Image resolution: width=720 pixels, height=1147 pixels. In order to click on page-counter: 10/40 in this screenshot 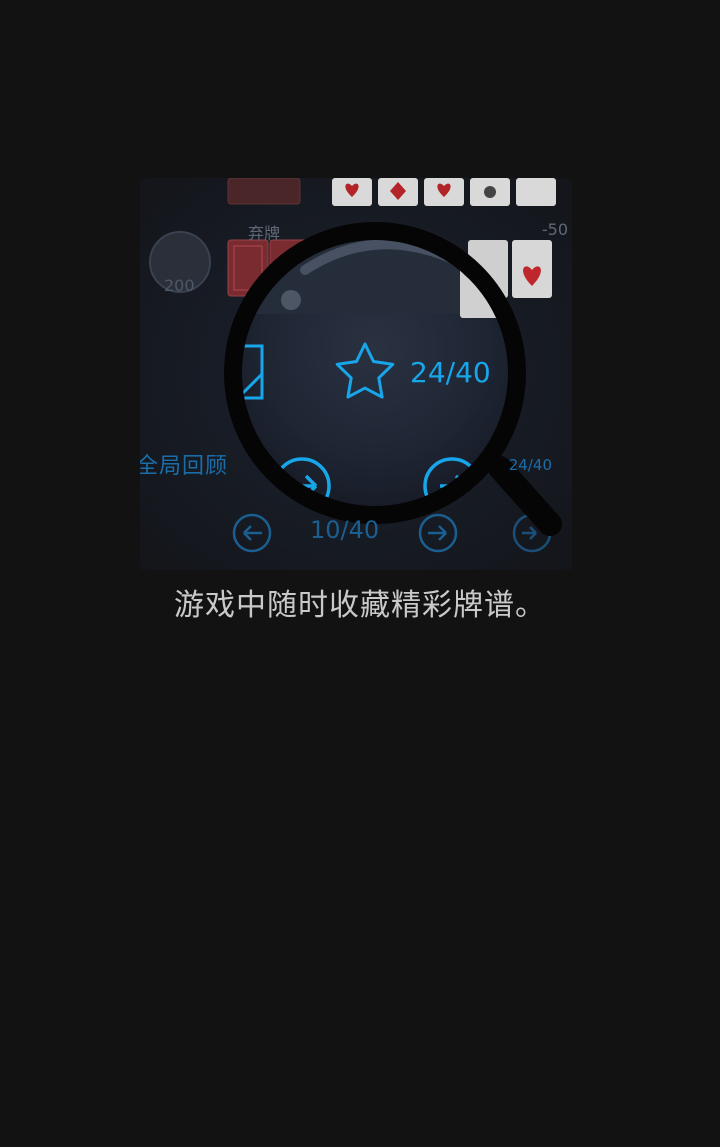, I will do `click(345, 530)`.